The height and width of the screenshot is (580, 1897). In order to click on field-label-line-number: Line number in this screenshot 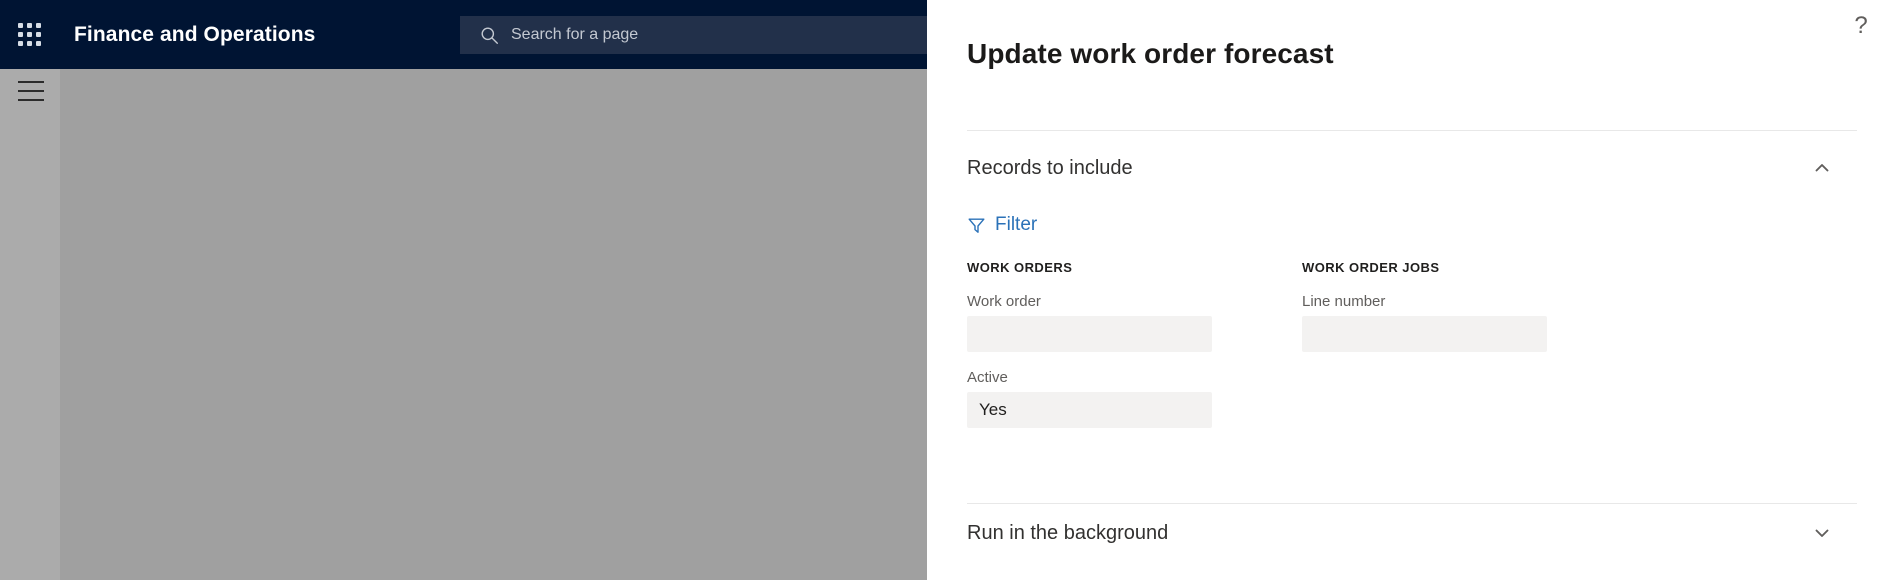, I will do `click(1344, 301)`.